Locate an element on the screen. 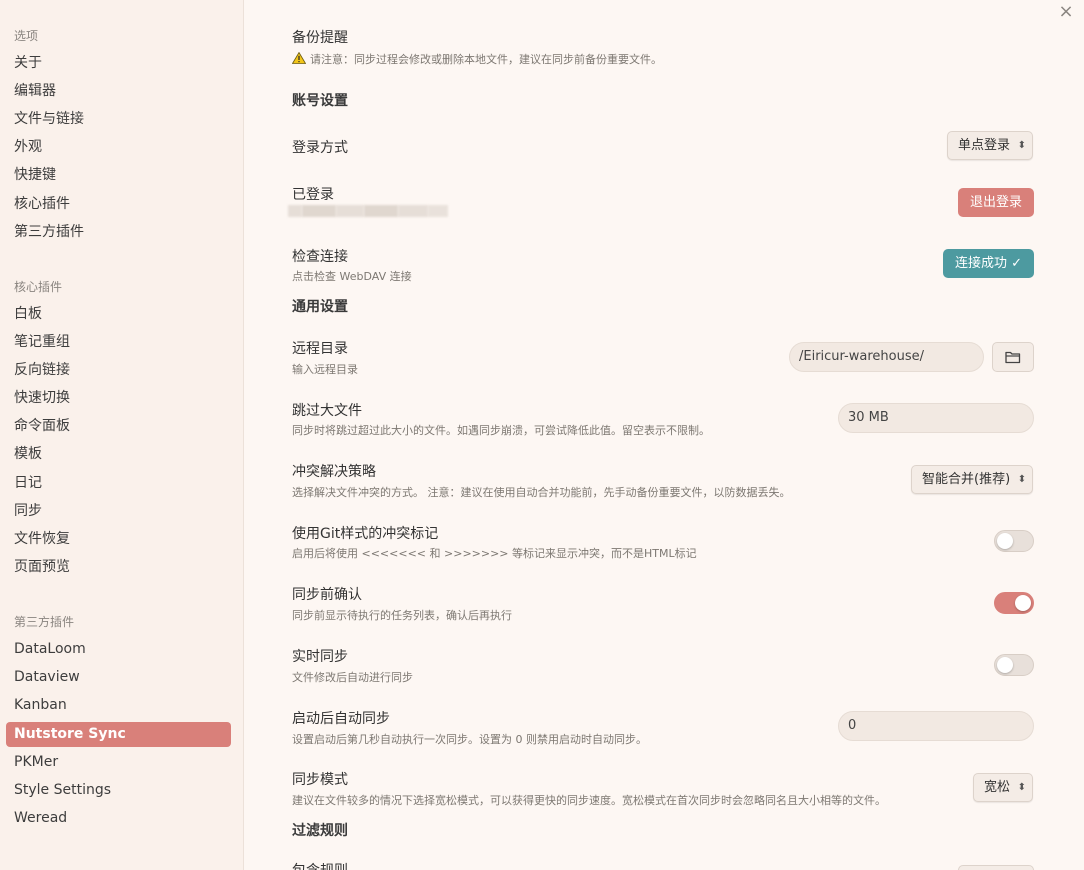 Image resolution: width=1084 pixels, height=870 pixels. startup-sync-desc: 设置启动后第几秒自动执行一次同步。设置为 0 则禁用启动时自动同步。 is located at coordinates (469, 739).